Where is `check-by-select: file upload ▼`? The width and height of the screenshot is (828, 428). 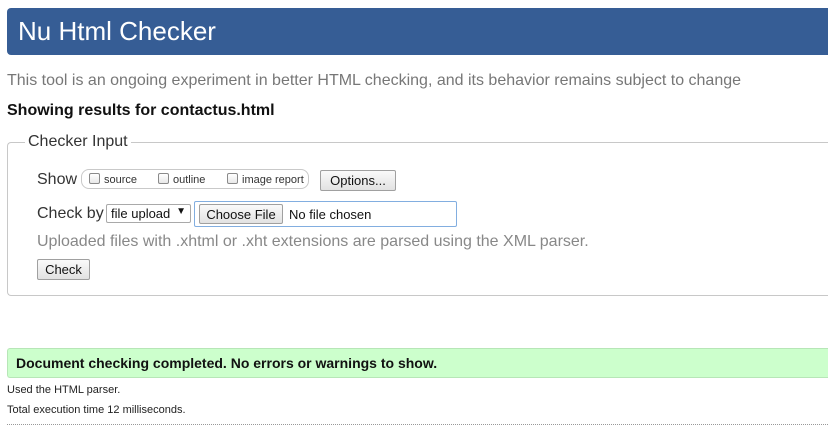
check-by-select: file upload ▼ is located at coordinates (148, 213).